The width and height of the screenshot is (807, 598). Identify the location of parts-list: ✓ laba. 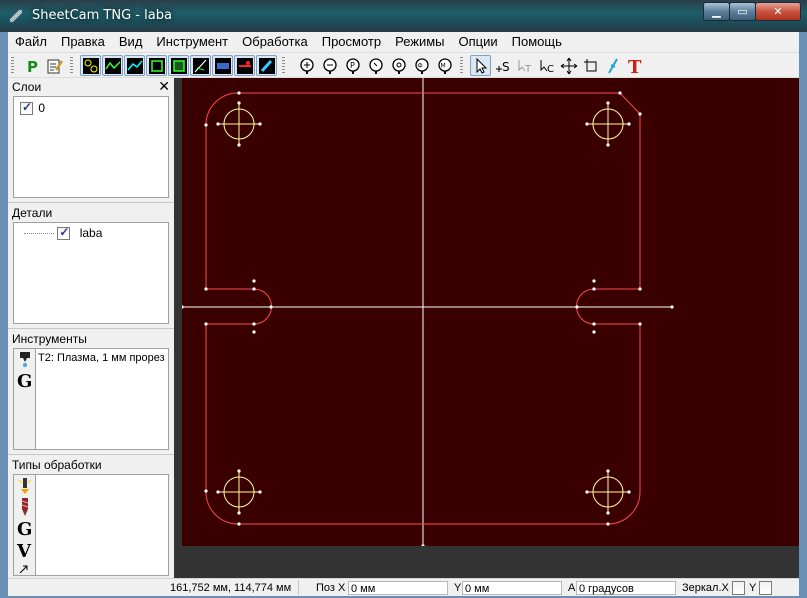
(91, 273).